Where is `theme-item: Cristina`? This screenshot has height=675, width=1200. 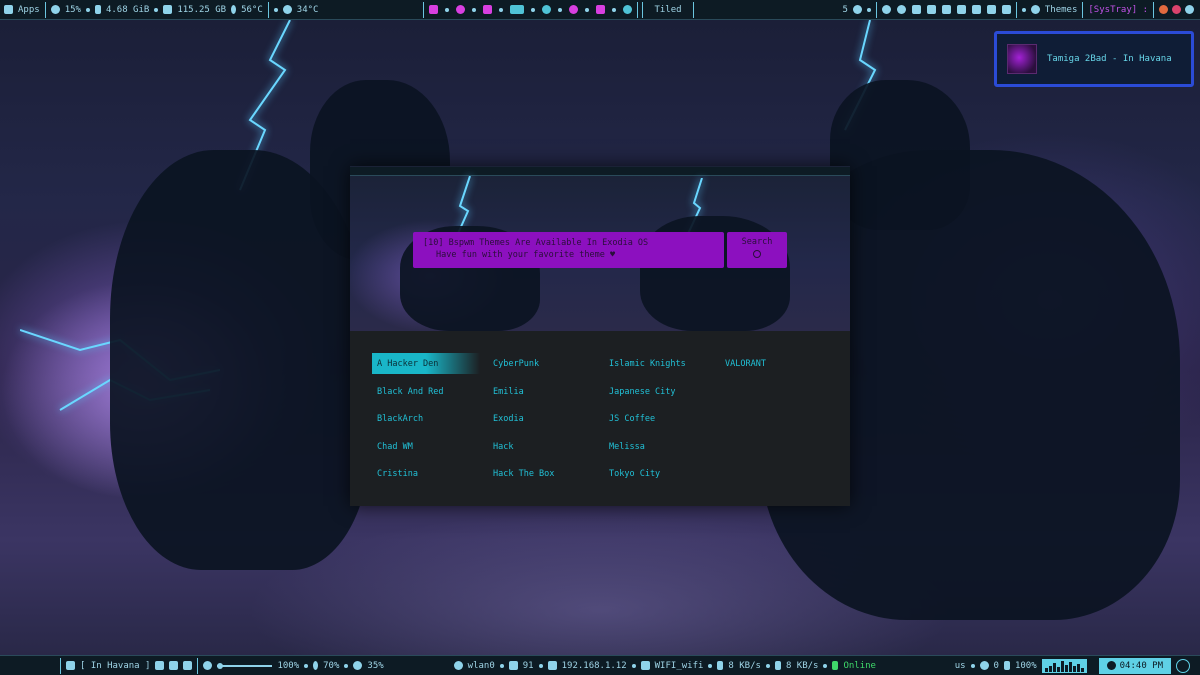 theme-item: Cristina is located at coordinates (426, 473).